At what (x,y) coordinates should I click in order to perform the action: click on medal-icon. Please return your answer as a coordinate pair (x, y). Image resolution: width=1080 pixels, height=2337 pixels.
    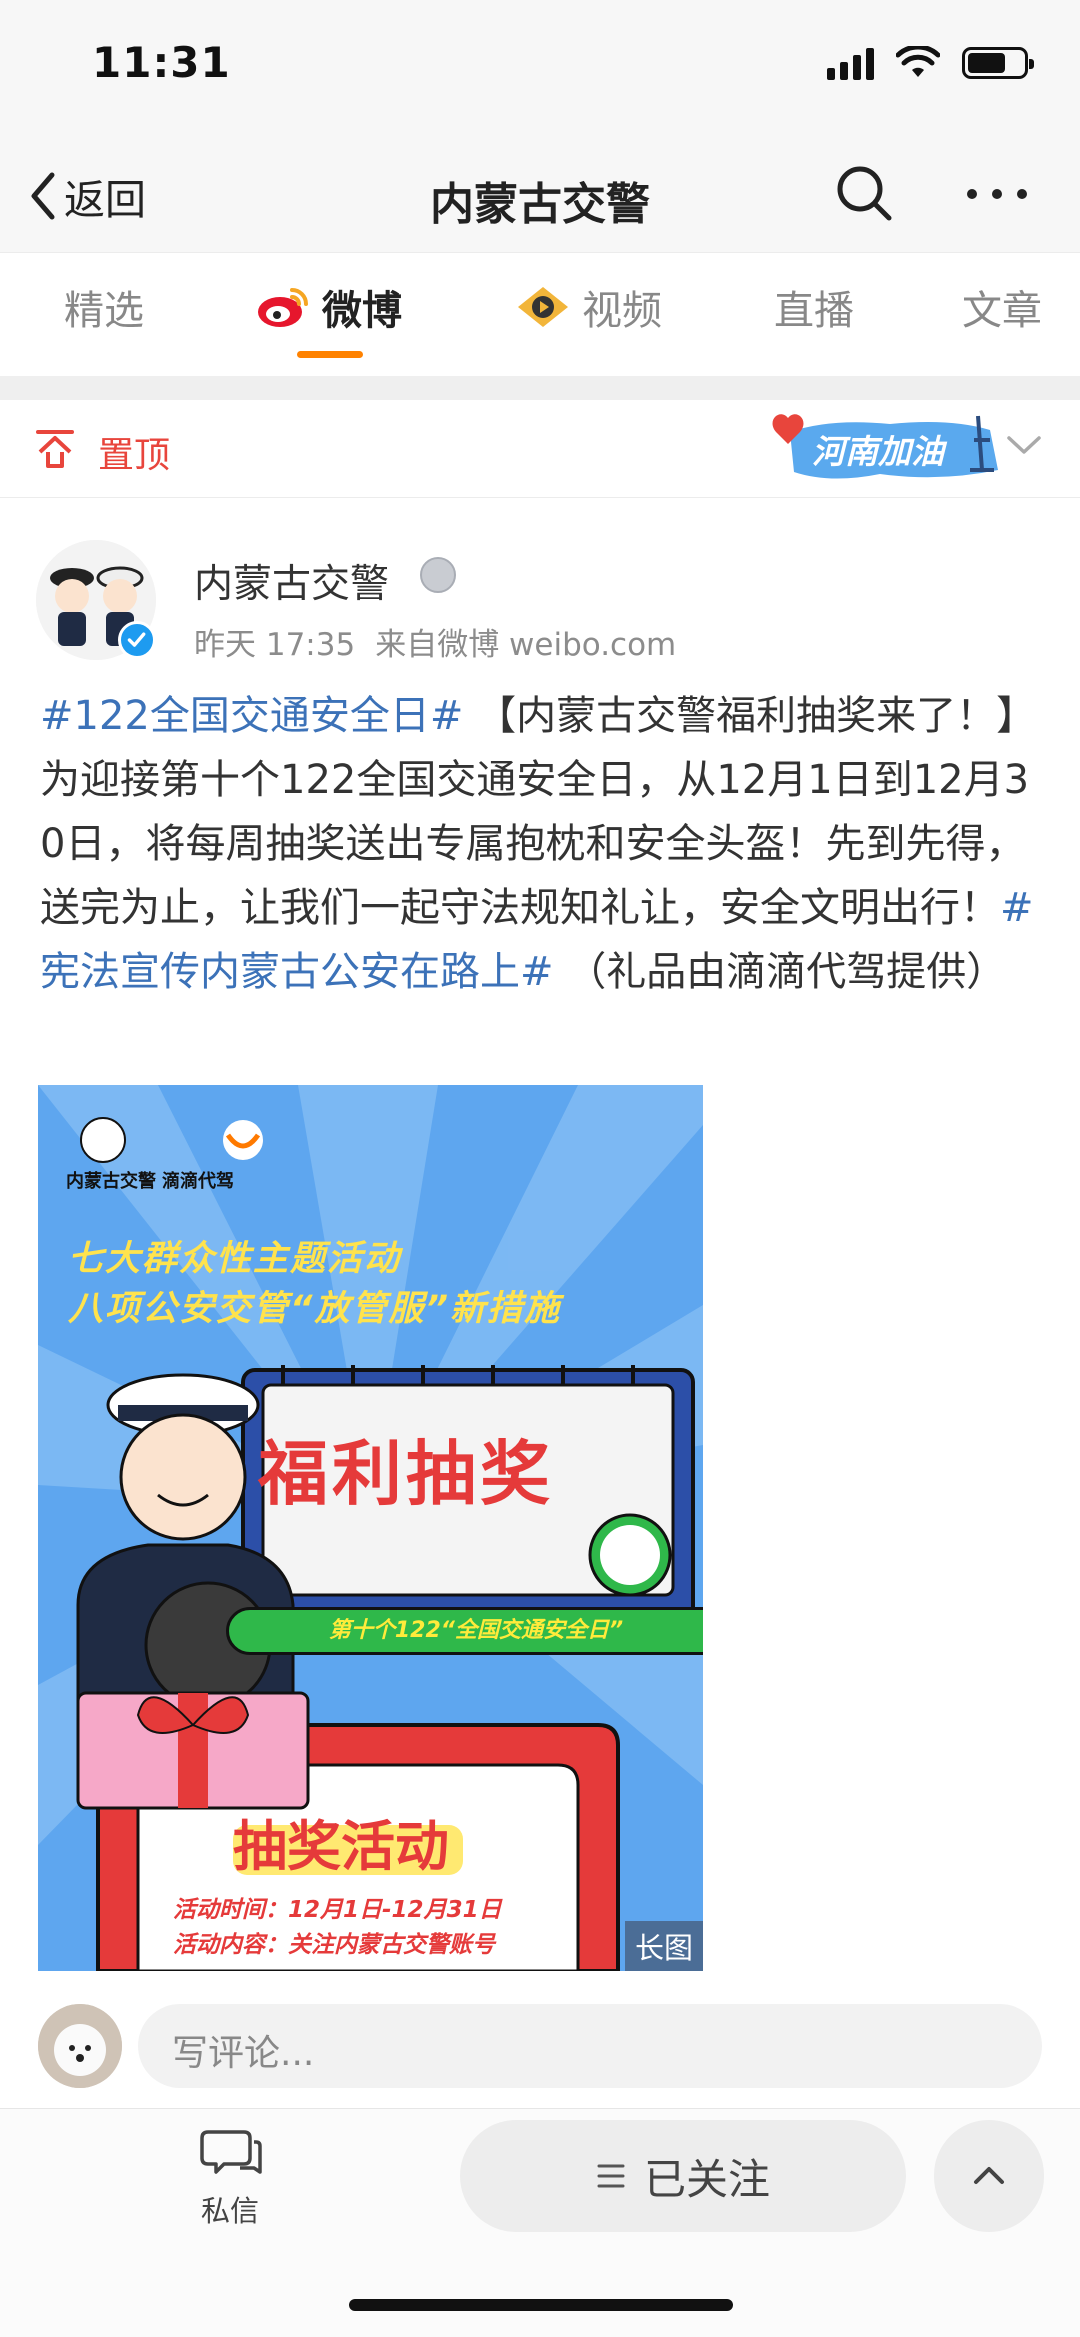
    Looking at the image, I should click on (438, 575).